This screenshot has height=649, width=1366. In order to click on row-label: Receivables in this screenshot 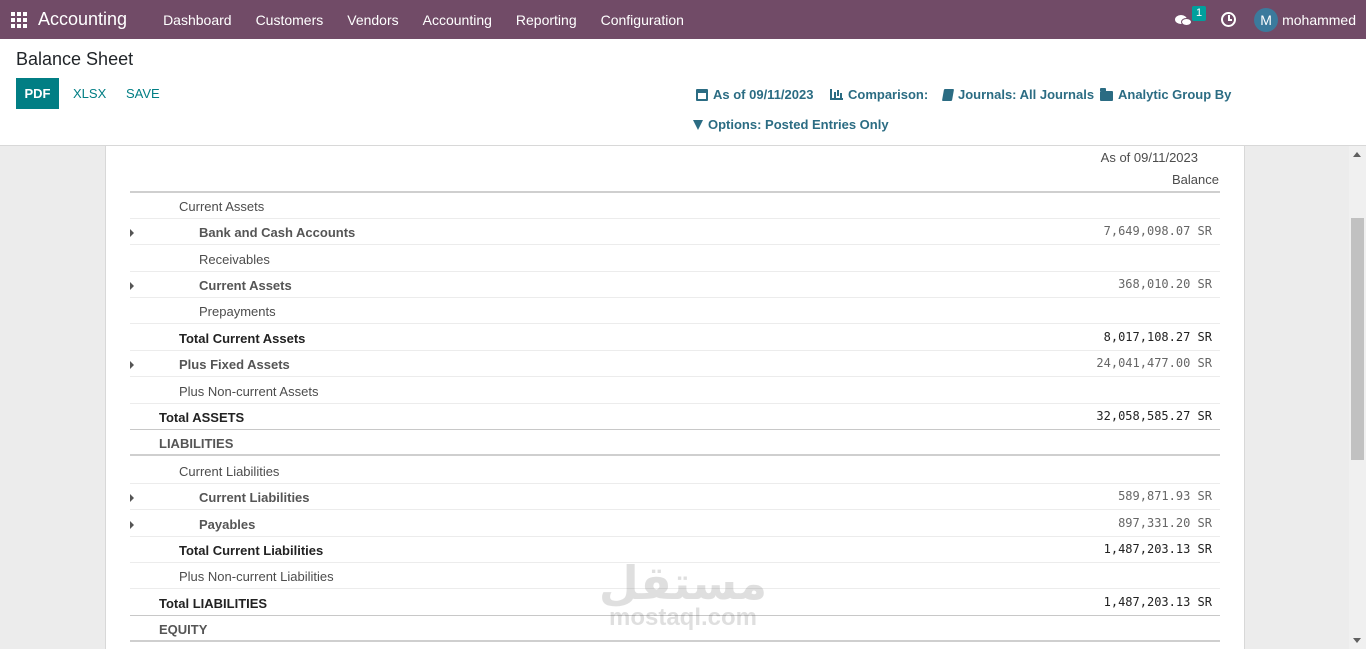, I will do `click(234, 259)`.